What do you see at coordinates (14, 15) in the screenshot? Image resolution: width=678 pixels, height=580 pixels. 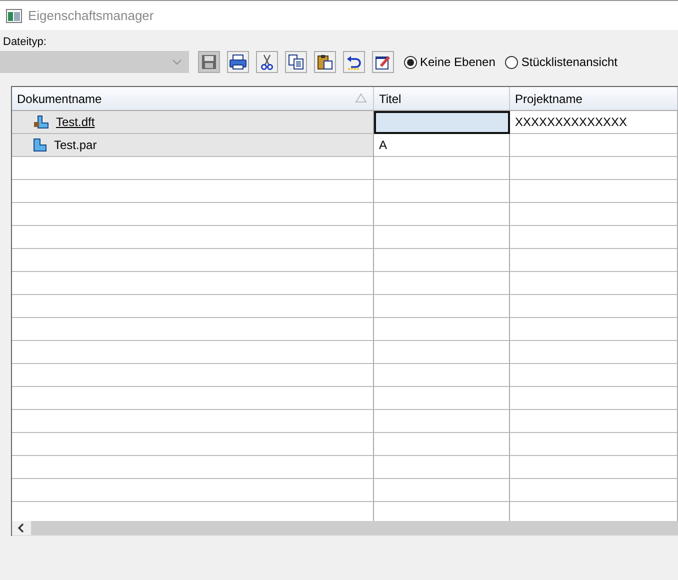 I see `app-icon` at bounding box center [14, 15].